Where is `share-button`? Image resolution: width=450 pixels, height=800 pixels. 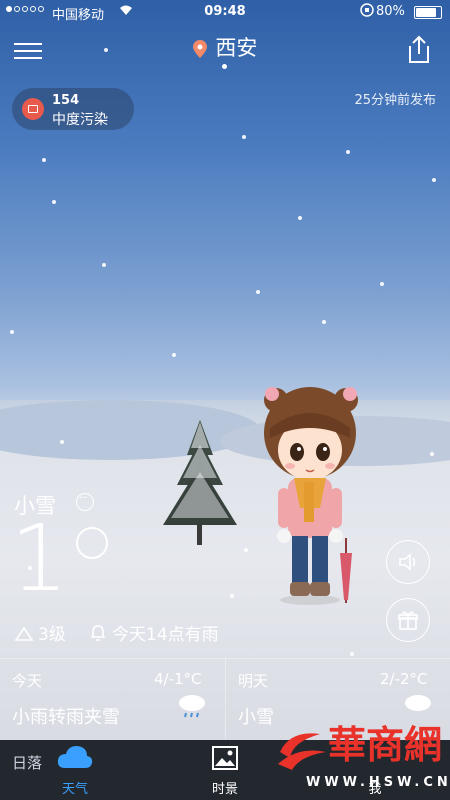 share-button is located at coordinates (419, 50).